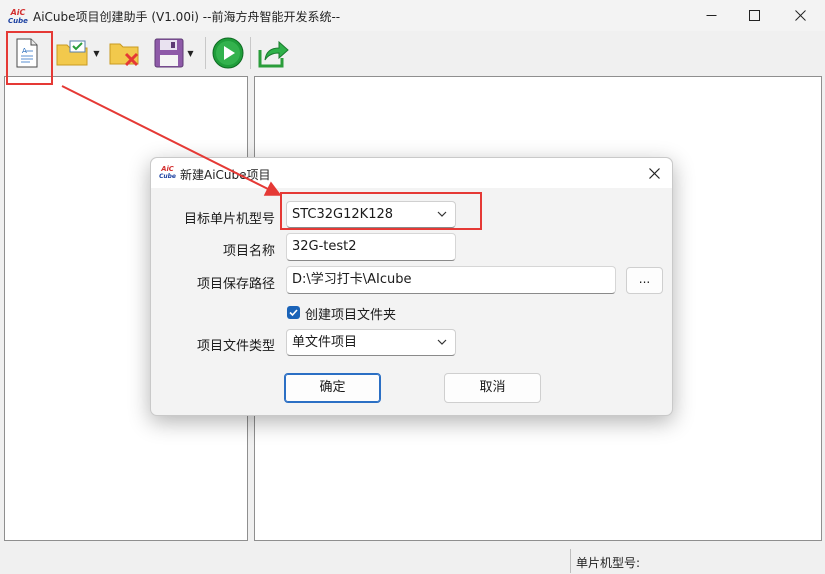 Image resolution: width=825 pixels, height=574 pixels. I want to click on file-type-label: 项目文件类型, so click(235, 346).